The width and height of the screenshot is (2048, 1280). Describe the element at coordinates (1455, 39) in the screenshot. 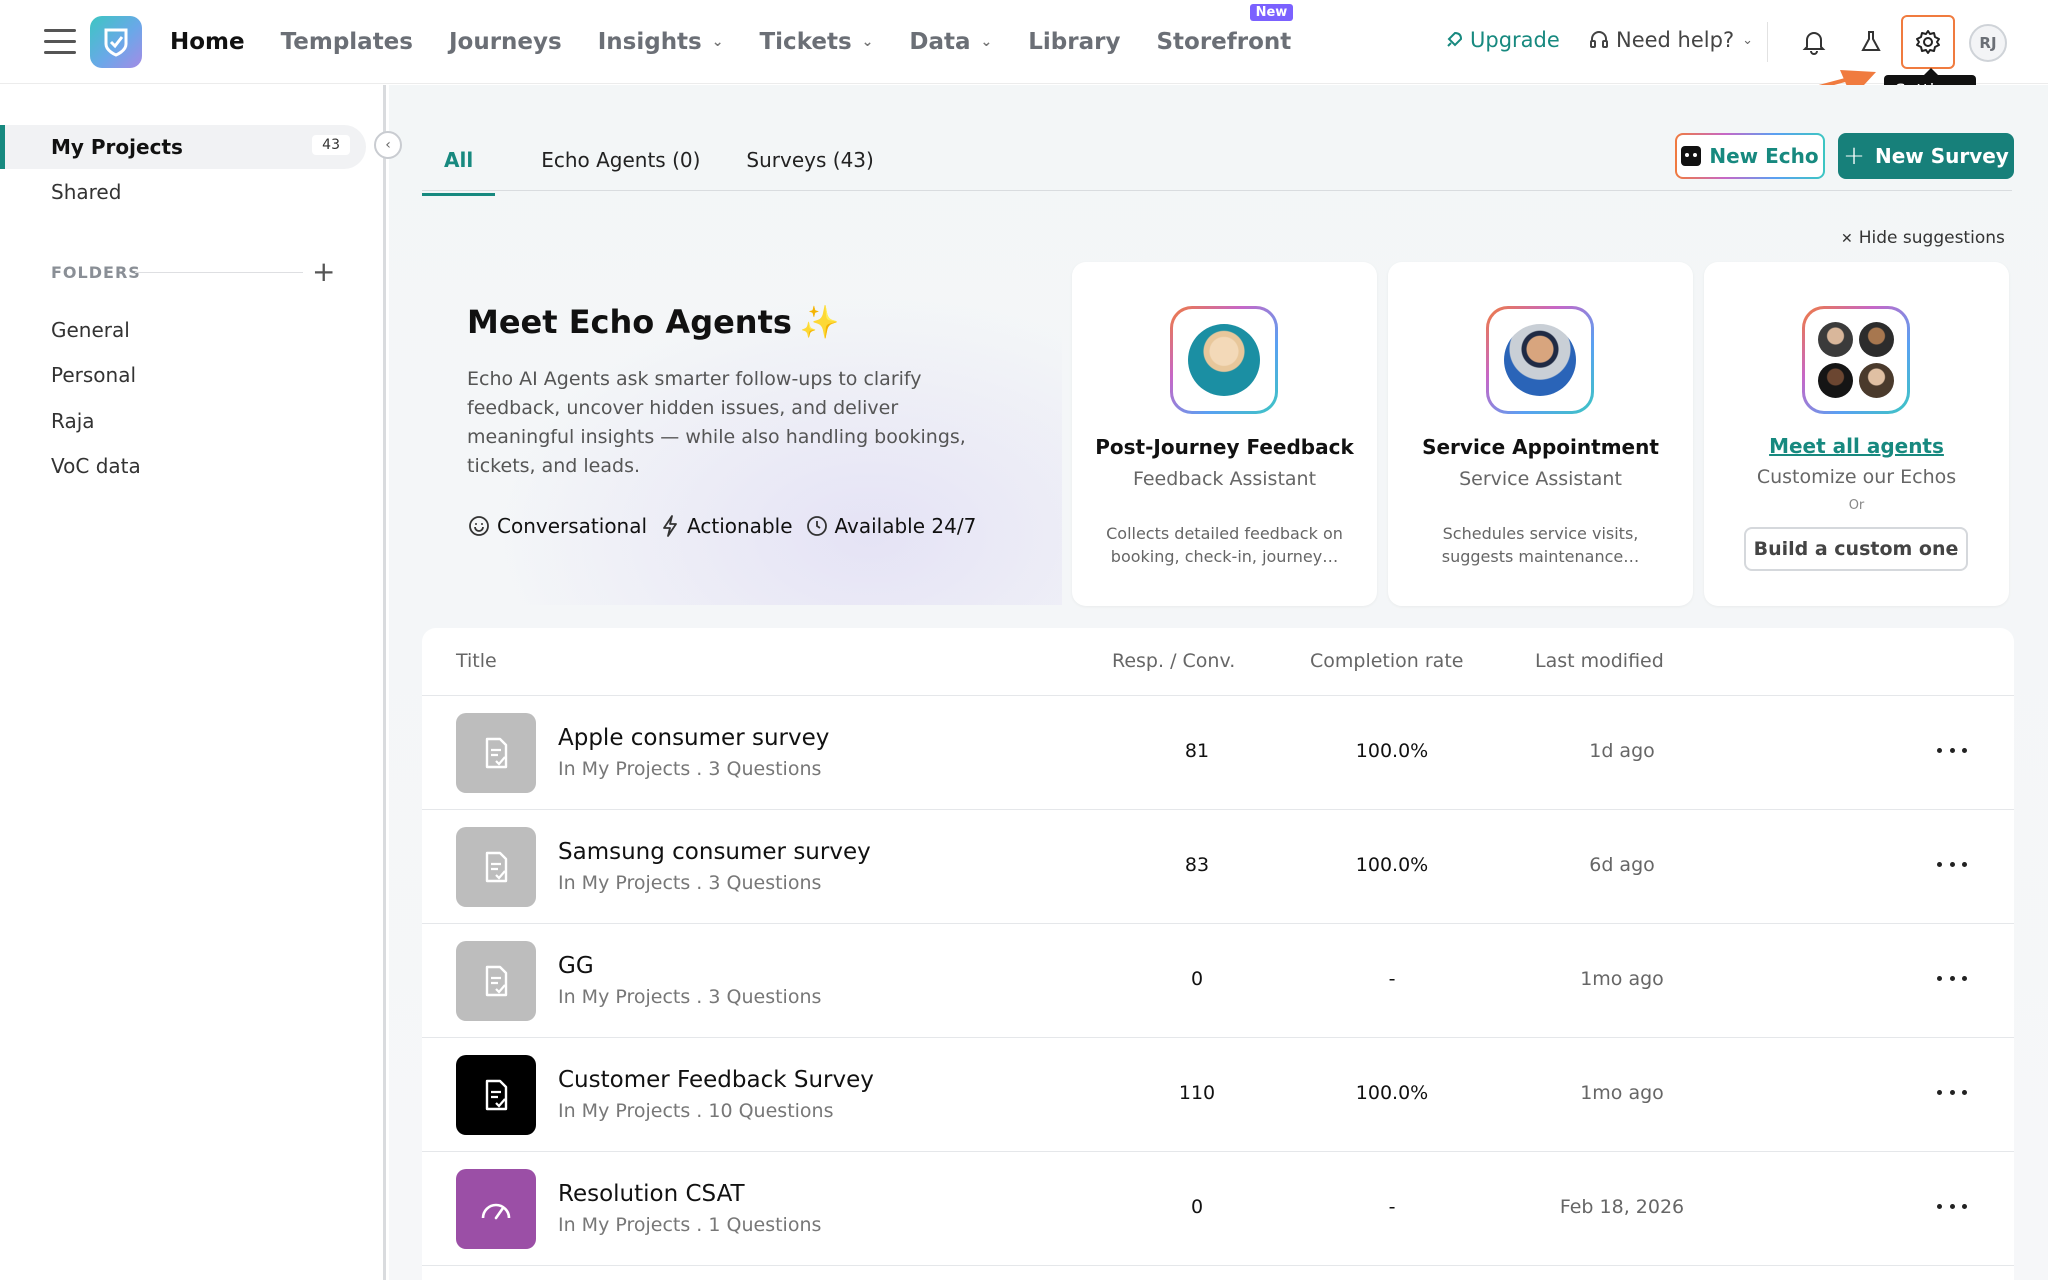

I see `rocket-icon` at that location.